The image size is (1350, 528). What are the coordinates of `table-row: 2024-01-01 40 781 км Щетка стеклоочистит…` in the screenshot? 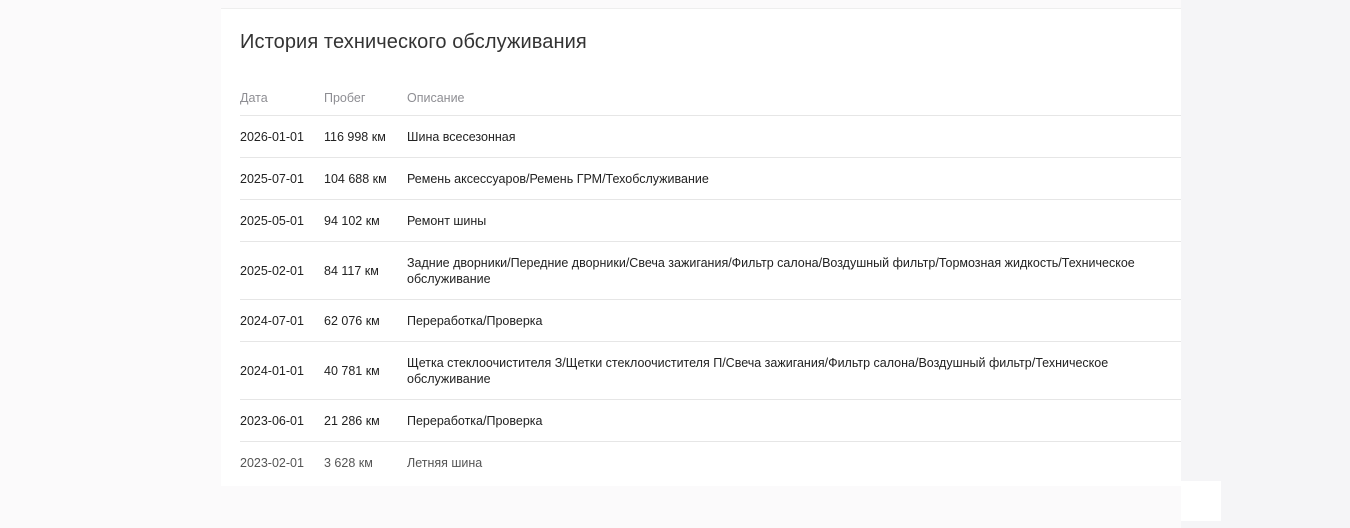 It's located at (710, 370).